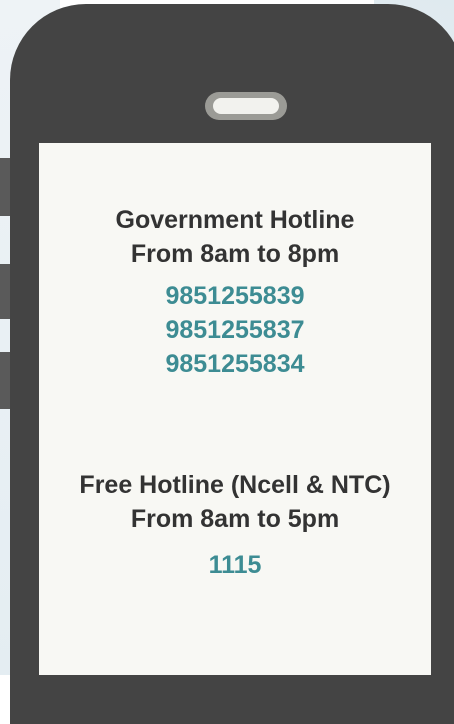 This screenshot has width=454, height=724. I want to click on phone-speaker-icon, so click(246, 106).